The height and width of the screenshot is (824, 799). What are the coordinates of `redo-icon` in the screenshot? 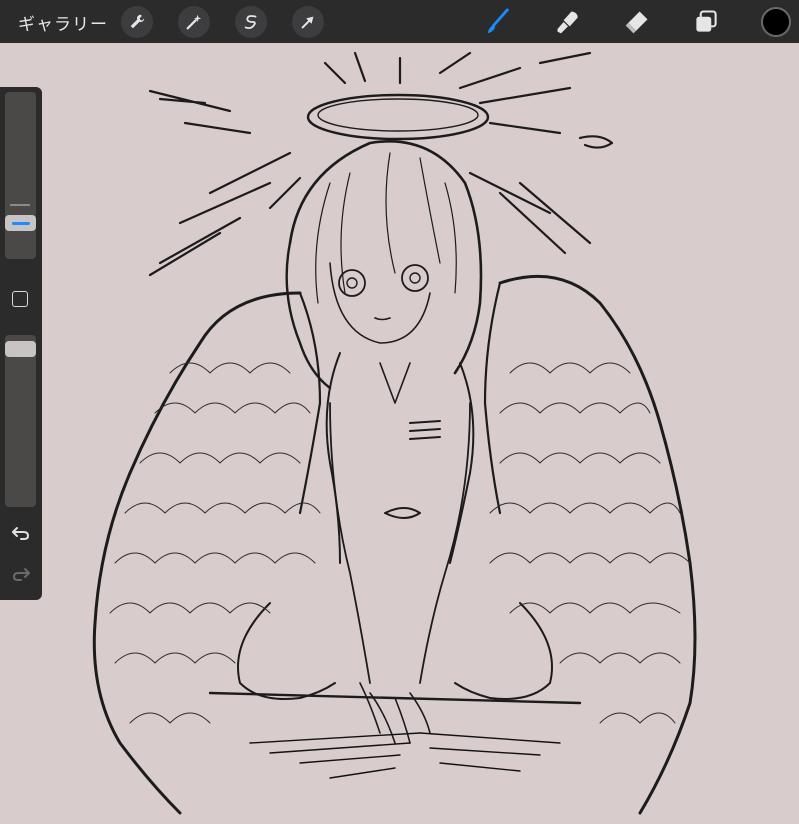 It's located at (21, 574).